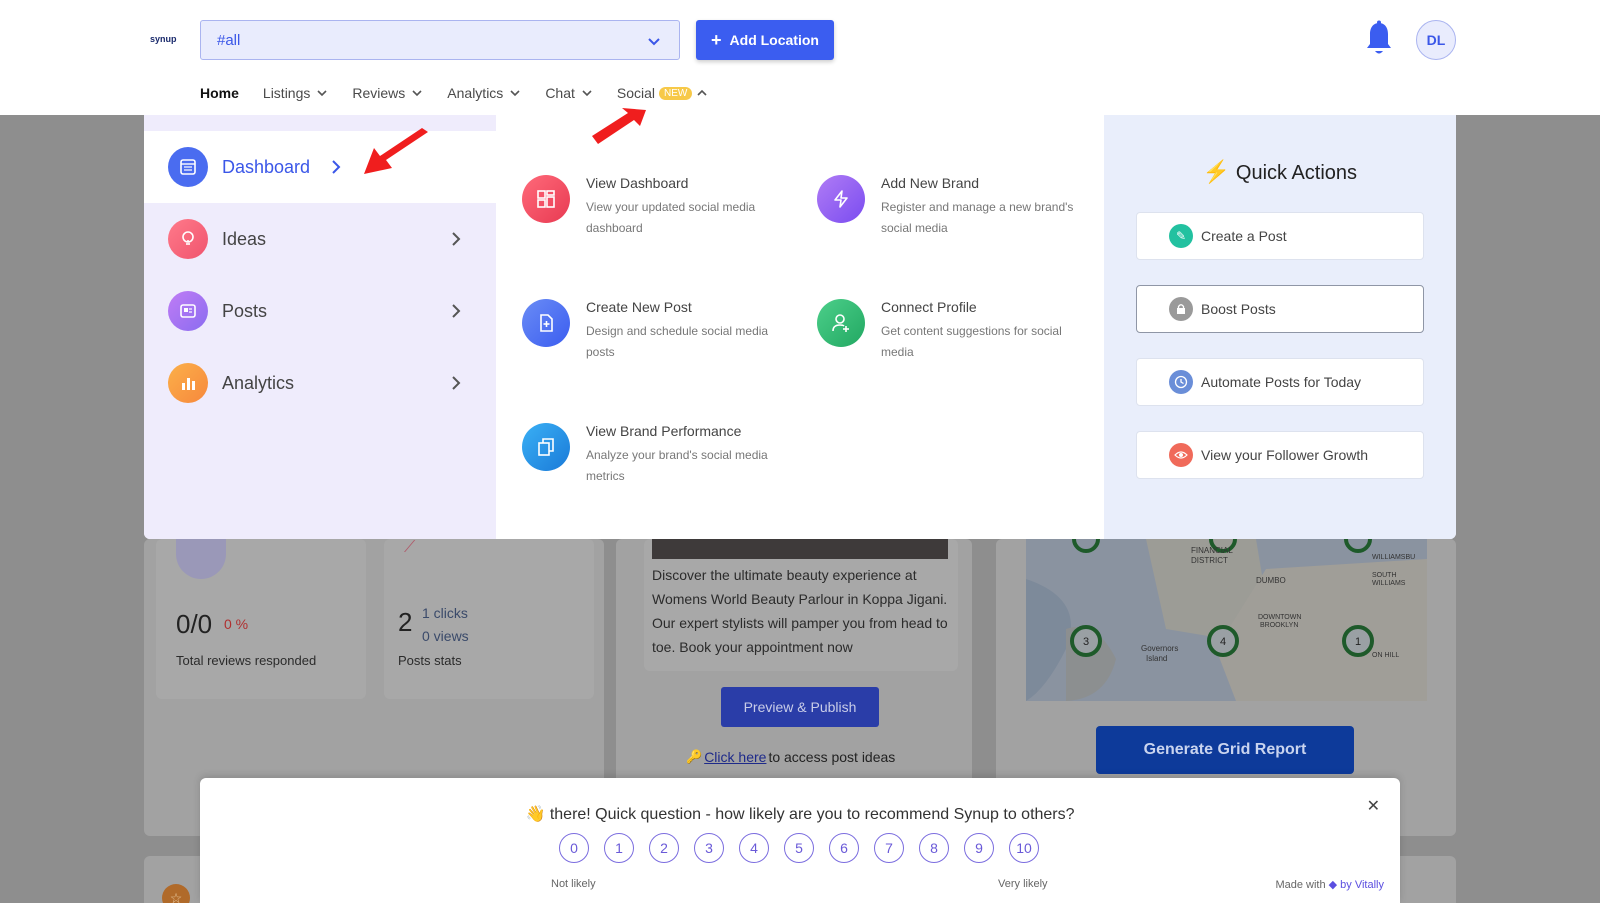 This screenshot has height=903, width=1600. I want to click on social-sidebar: Dashboard Ideas Posts Analytics, so click(320, 327).